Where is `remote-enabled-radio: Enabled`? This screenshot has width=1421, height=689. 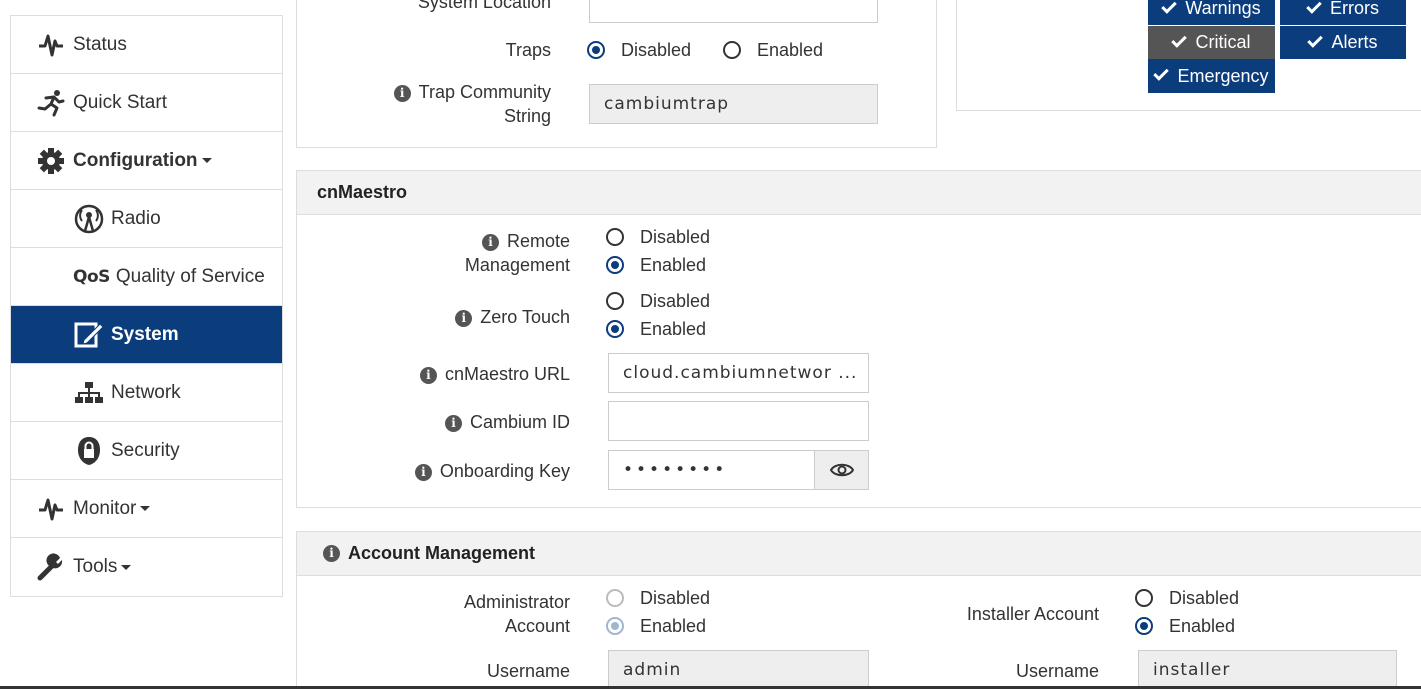 remote-enabled-radio: Enabled is located at coordinates (656, 265).